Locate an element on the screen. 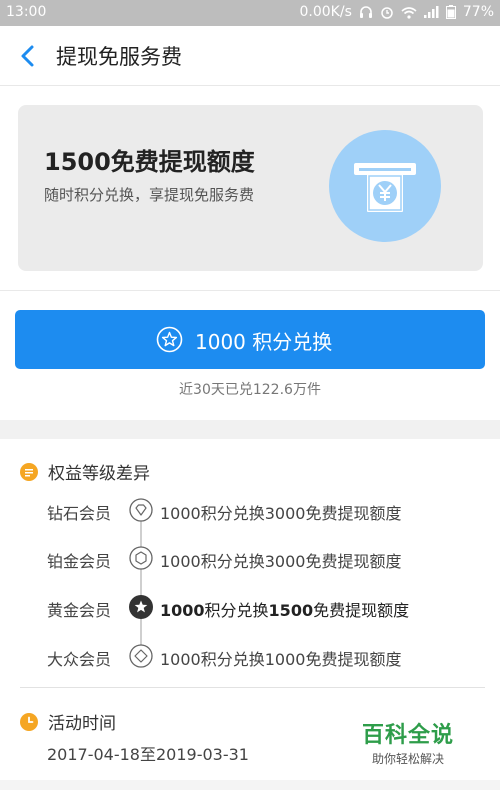 Image resolution: width=500 pixels, height=790 pixels. public-badge-icon is located at coordinates (141, 656).